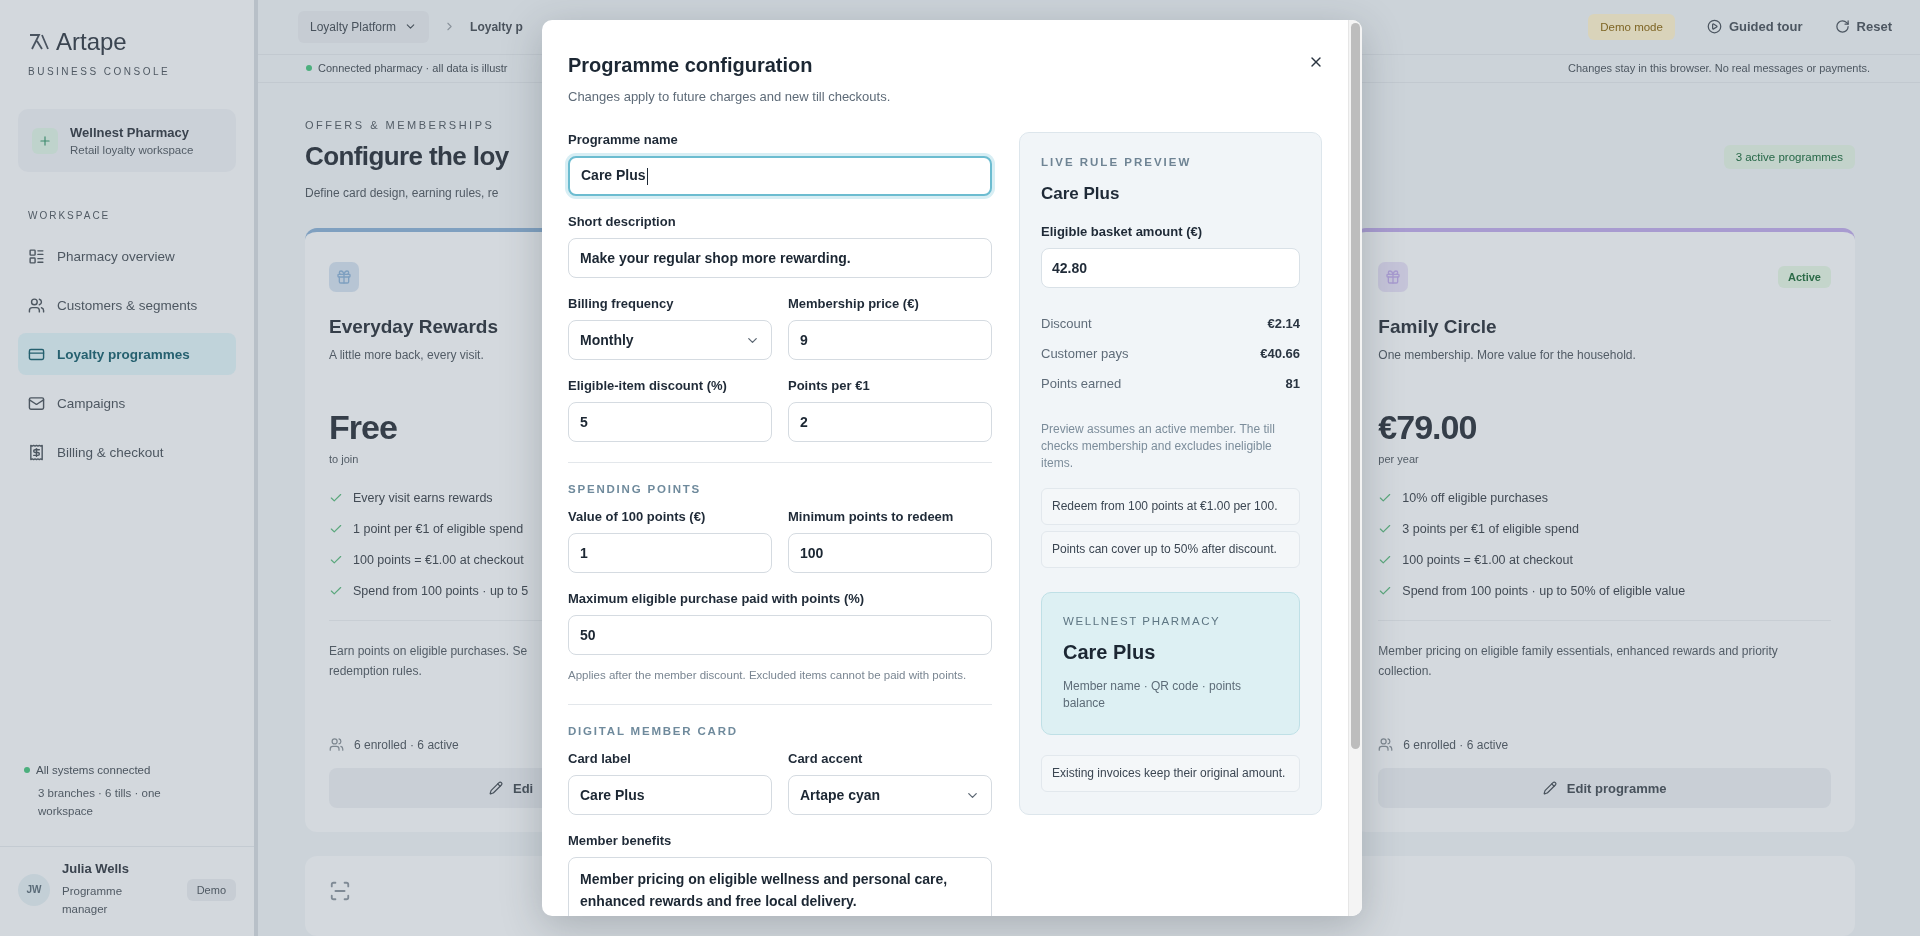  Describe the element at coordinates (130, 132) in the screenshot. I see `workspace-name: Wellnest Pharmacy` at that location.